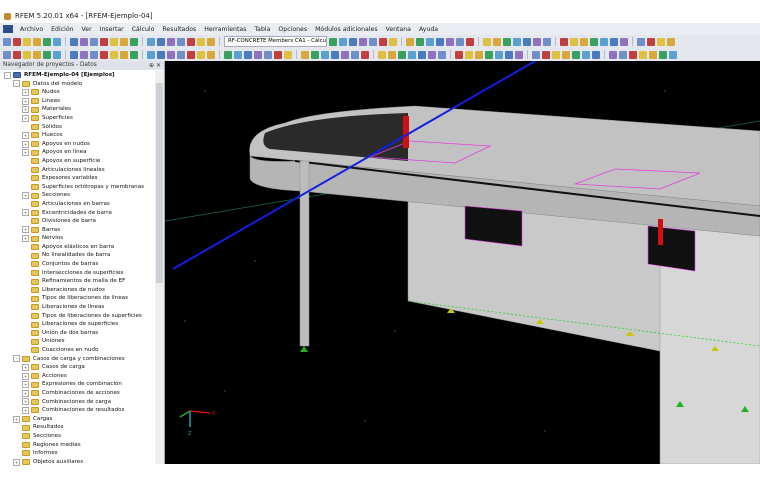 Image resolution: width=760 pixels, height=477 pixels. I want to click on menu-item: Ayuda, so click(428, 29).